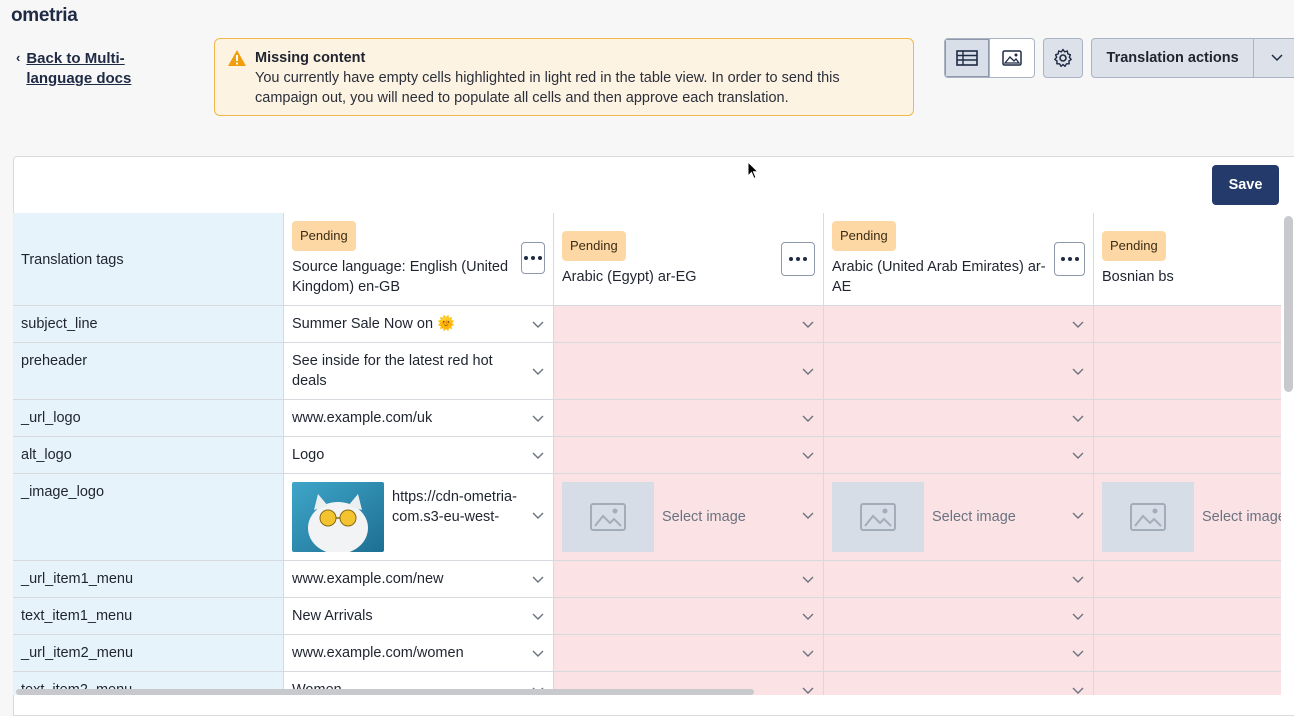 The image size is (1294, 716). Describe the element at coordinates (1063, 58) in the screenshot. I see `settings-button` at that location.